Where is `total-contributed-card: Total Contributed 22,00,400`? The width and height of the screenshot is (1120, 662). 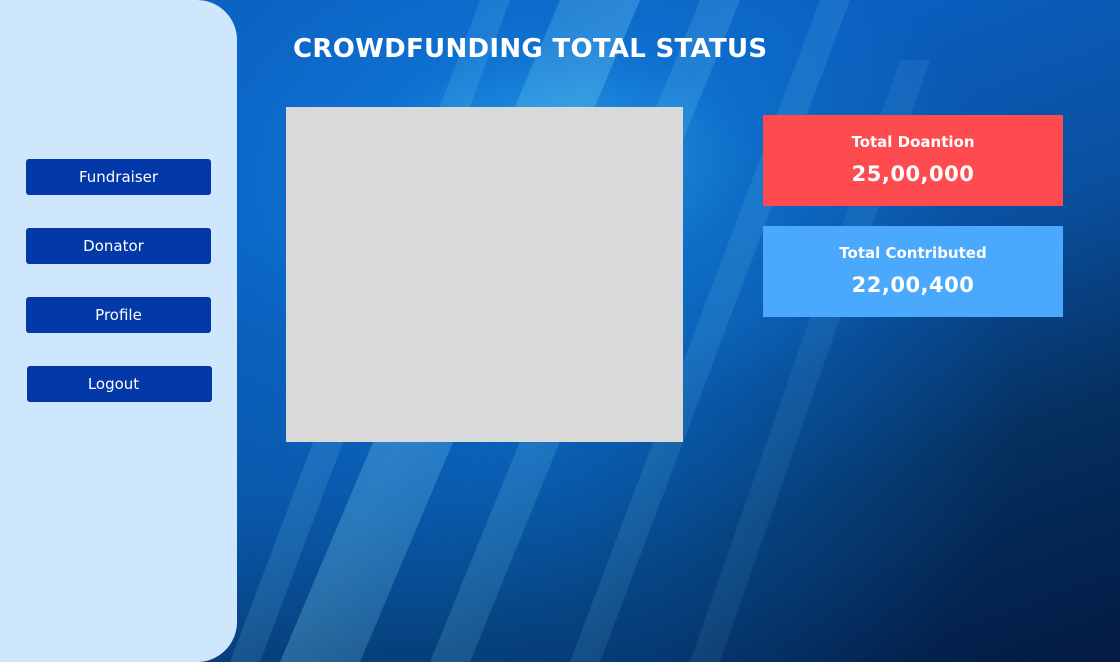
total-contributed-card: Total Contributed 22,00,400 is located at coordinates (913, 271).